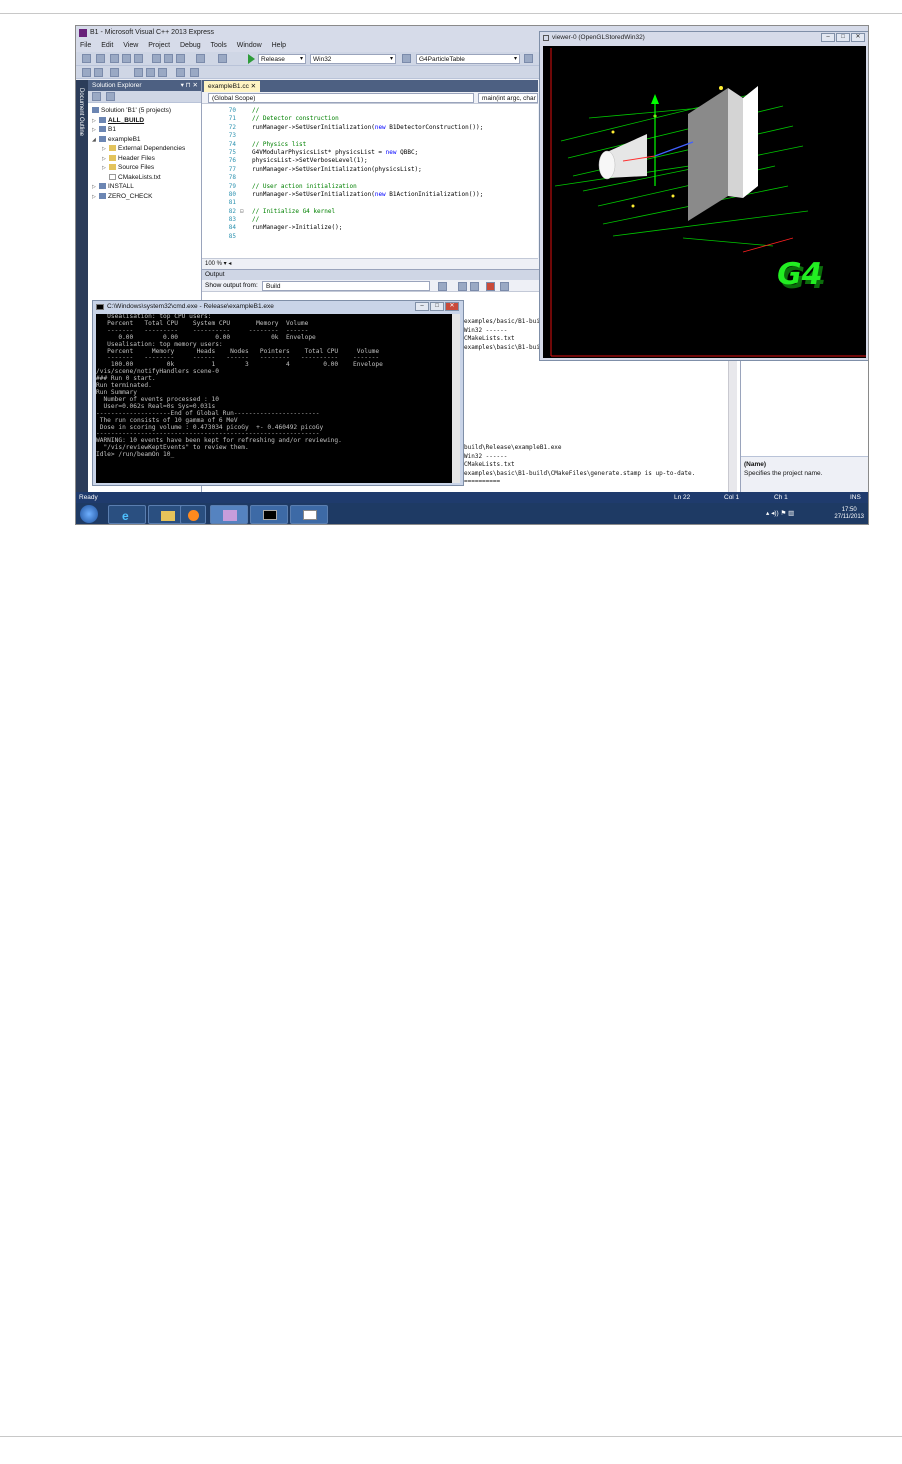 This screenshot has width=902, height=1464. I want to click on output-source-select: Build, so click(346, 286).